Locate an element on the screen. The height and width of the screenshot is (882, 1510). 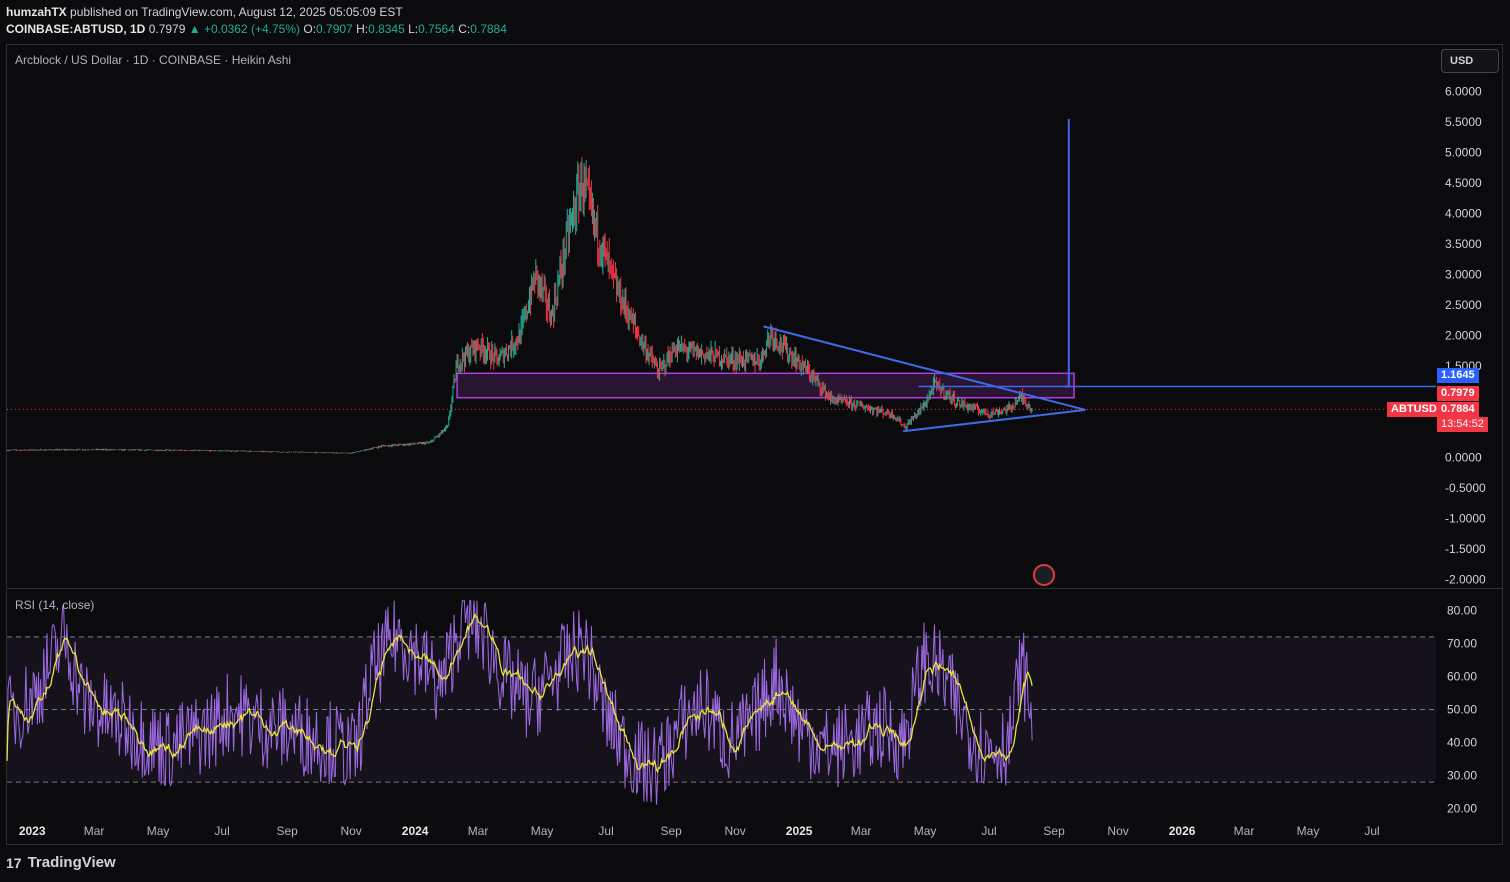
rsi-axis-tick: 70.00 is located at coordinates (1462, 644).